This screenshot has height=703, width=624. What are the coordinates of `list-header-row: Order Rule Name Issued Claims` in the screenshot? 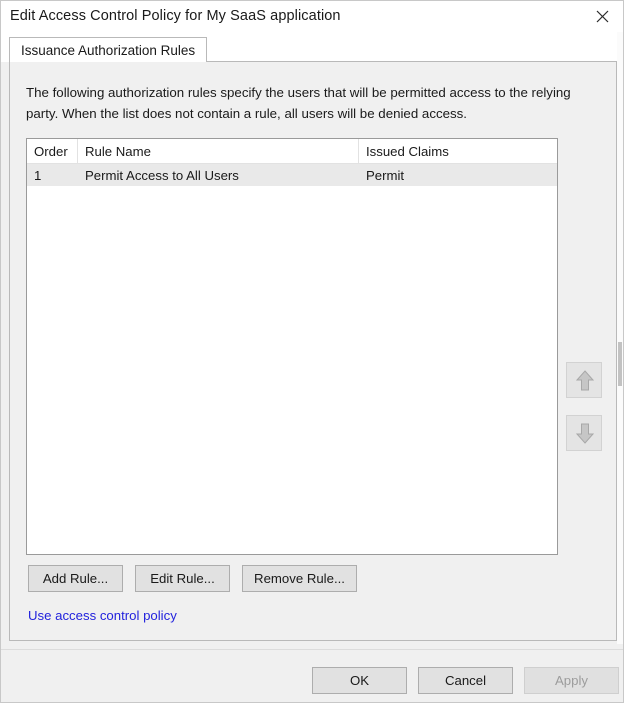 It's located at (292, 151).